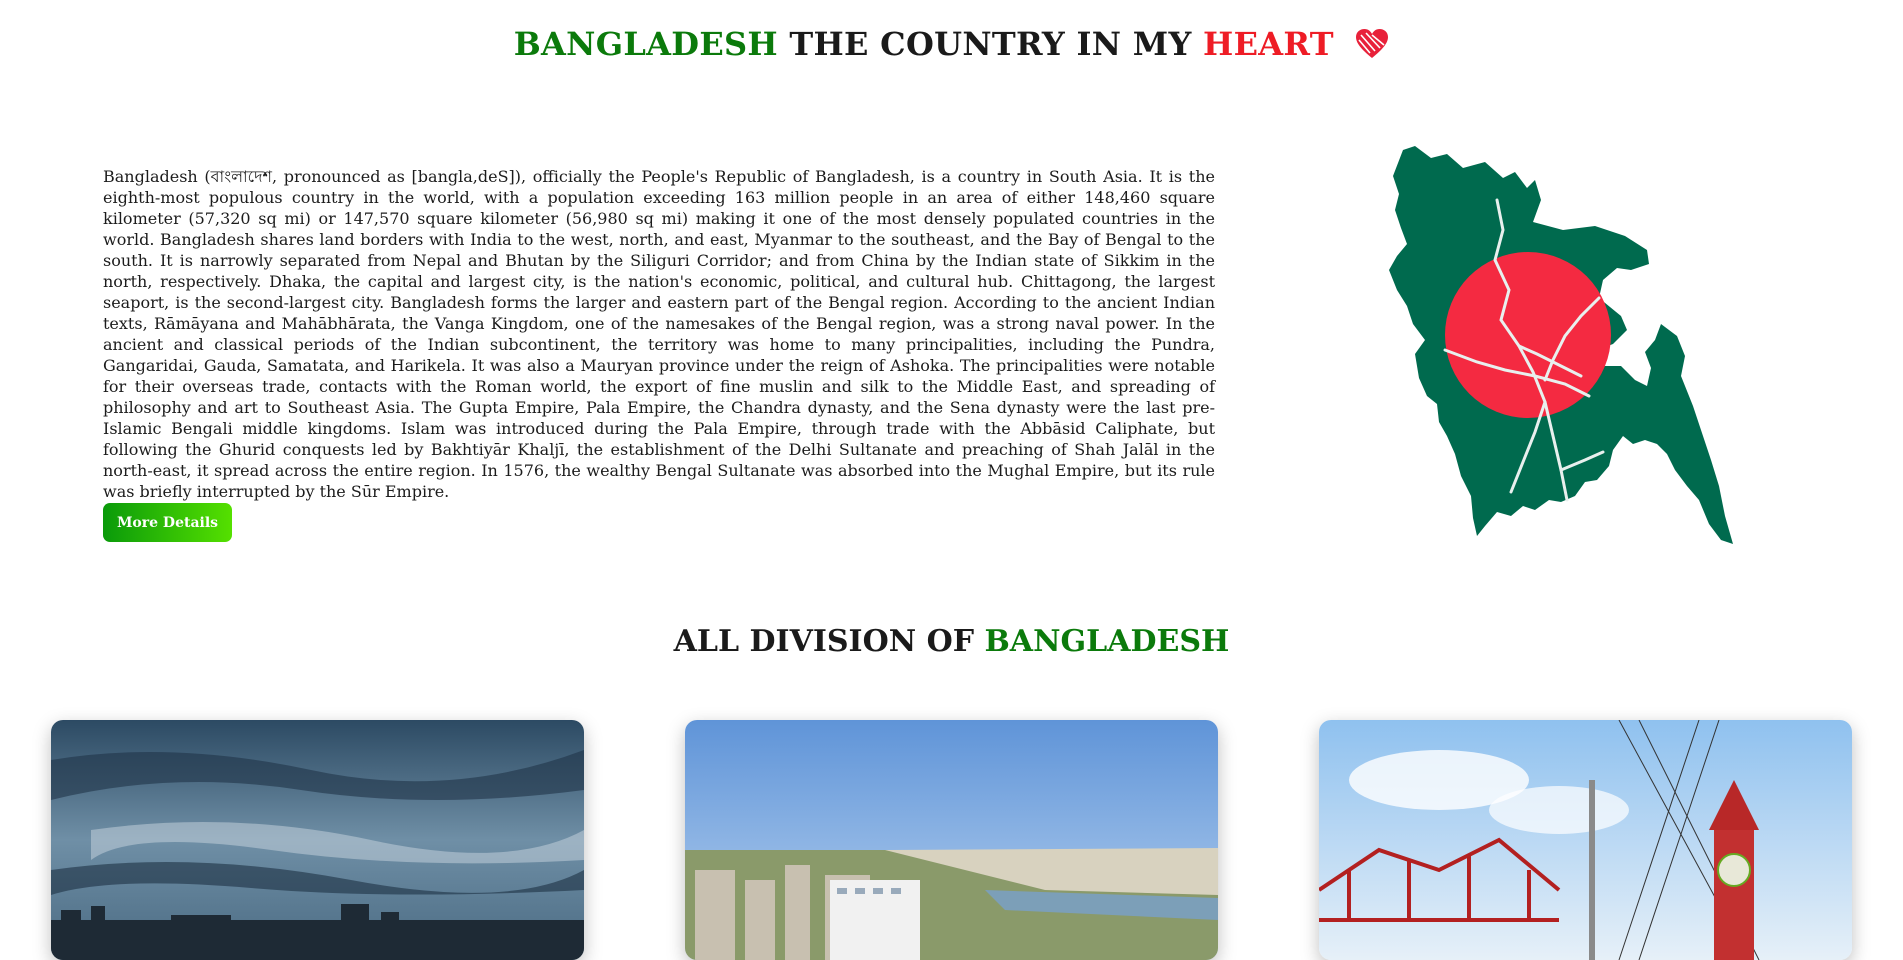  I want to click on divisions-title-country: BANGLADESH, so click(1107, 641).